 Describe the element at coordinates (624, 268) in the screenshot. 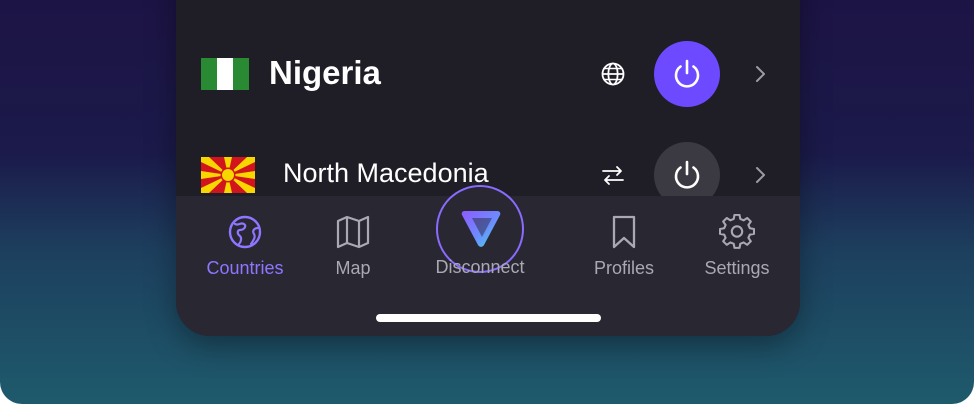

I see `tab-label: Profiles` at that location.